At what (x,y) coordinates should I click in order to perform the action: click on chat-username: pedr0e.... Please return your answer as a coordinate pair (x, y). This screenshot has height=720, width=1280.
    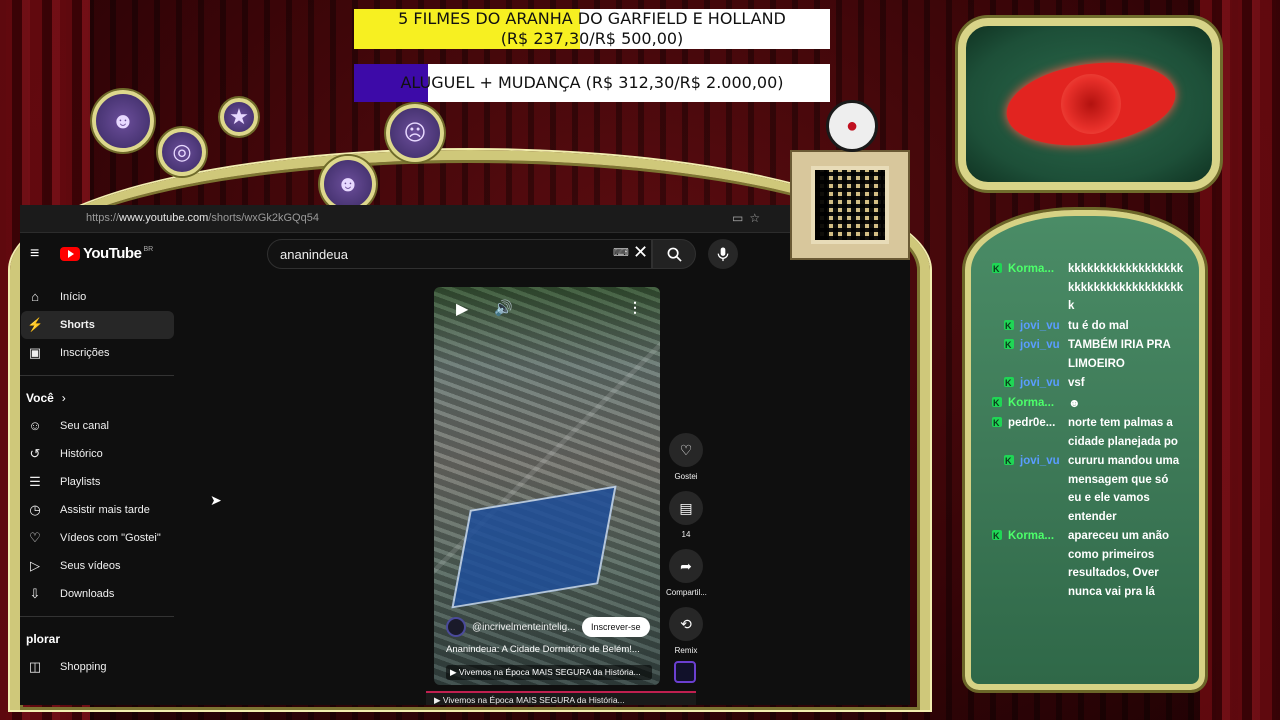
    Looking at the image, I should click on (1030, 432).